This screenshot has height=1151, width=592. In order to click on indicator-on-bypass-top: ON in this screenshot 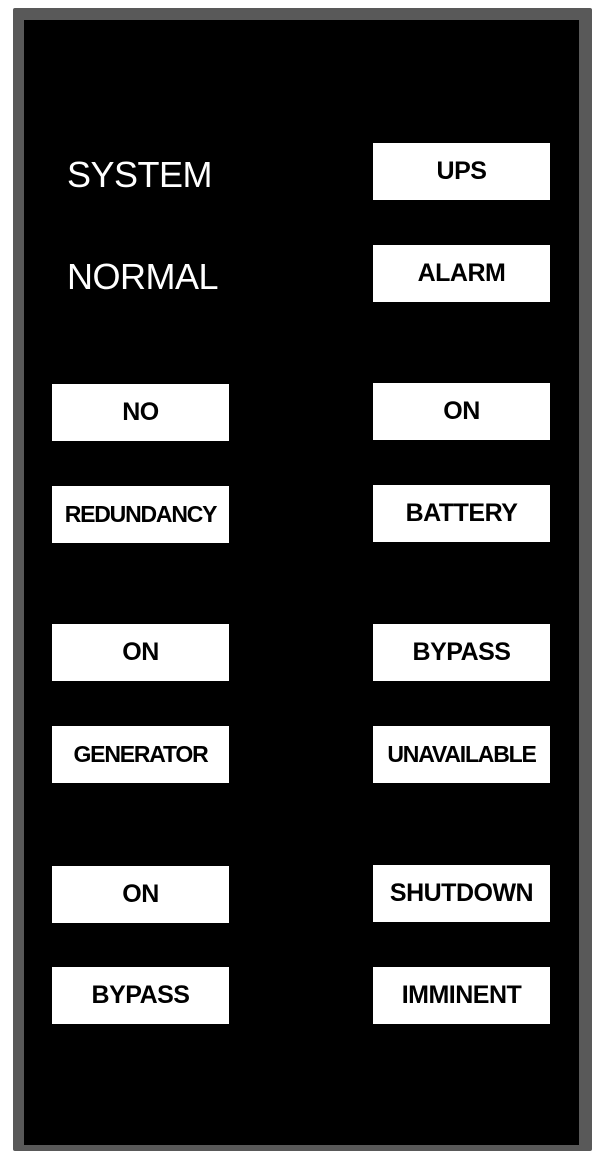, I will do `click(140, 894)`.